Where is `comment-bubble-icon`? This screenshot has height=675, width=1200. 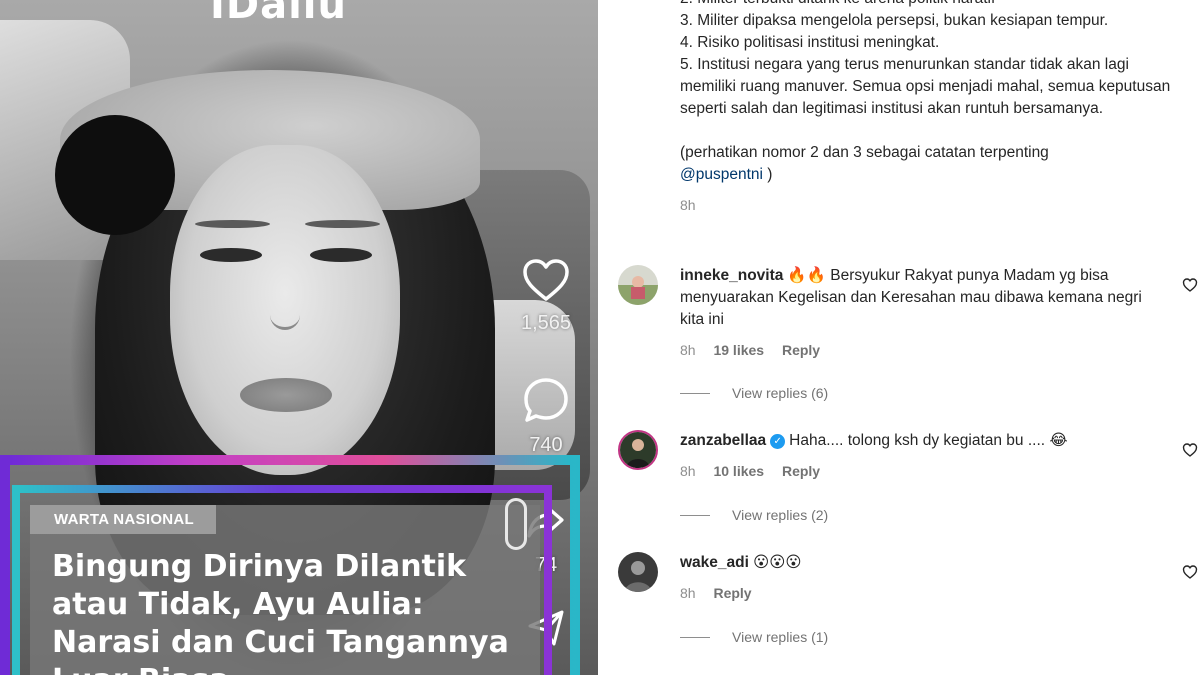
comment-bubble-icon is located at coordinates (546, 400).